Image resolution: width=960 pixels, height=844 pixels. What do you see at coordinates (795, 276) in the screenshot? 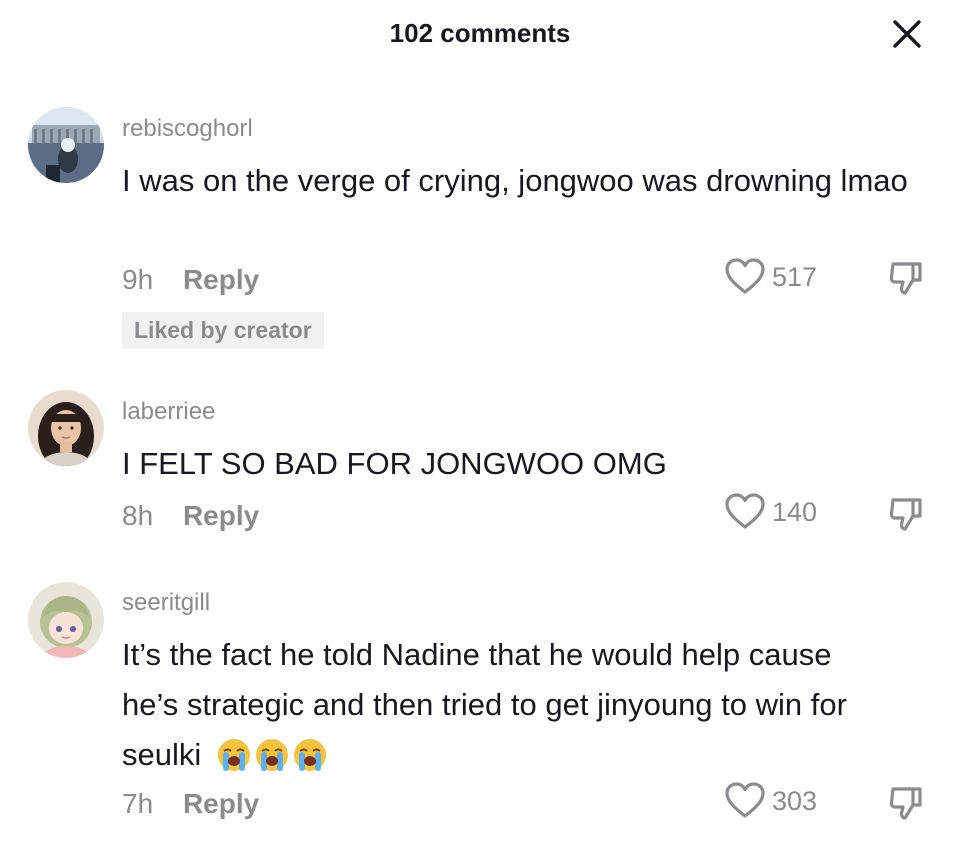
I see `like-count: 517` at bounding box center [795, 276].